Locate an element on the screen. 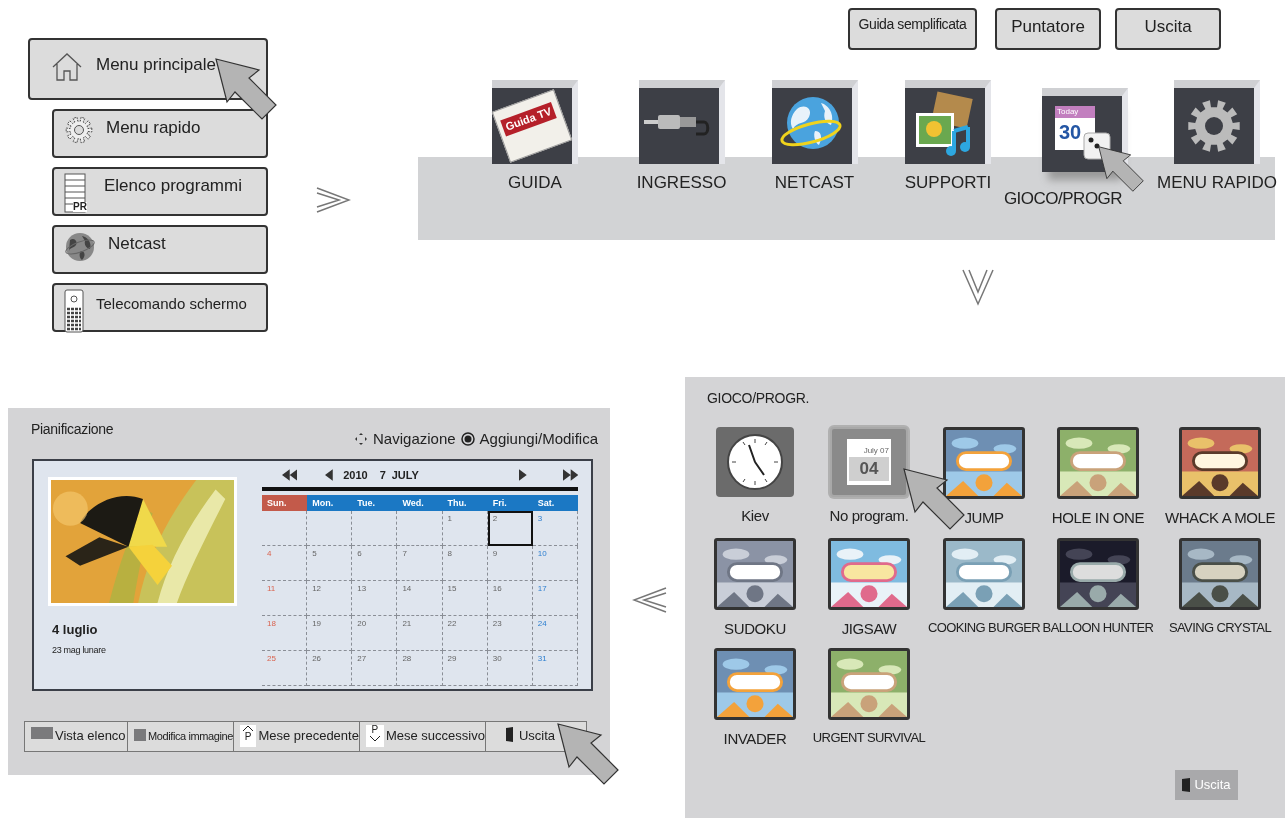  menu-item: PR Elenco programmi is located at coordinates (160, 191).